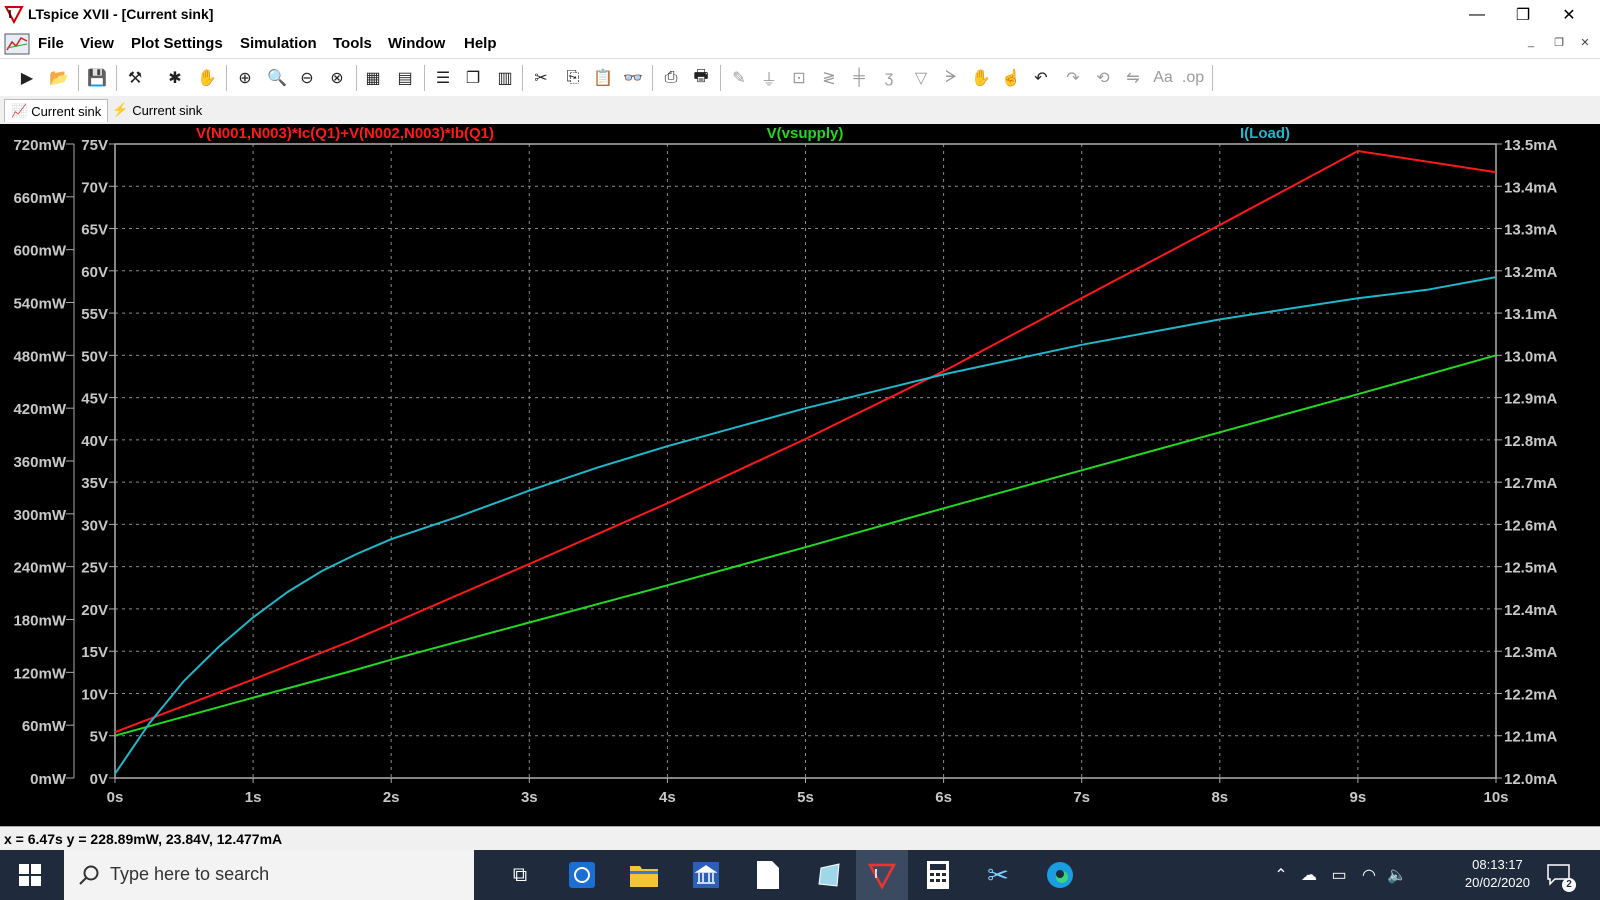  I want to click on app-diamond-icon, so click(830, 875).